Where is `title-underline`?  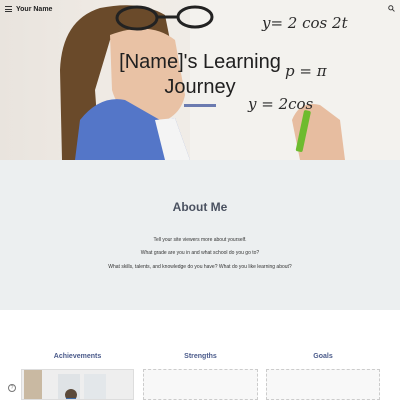 title-underline is located at coordinates (200, 105).